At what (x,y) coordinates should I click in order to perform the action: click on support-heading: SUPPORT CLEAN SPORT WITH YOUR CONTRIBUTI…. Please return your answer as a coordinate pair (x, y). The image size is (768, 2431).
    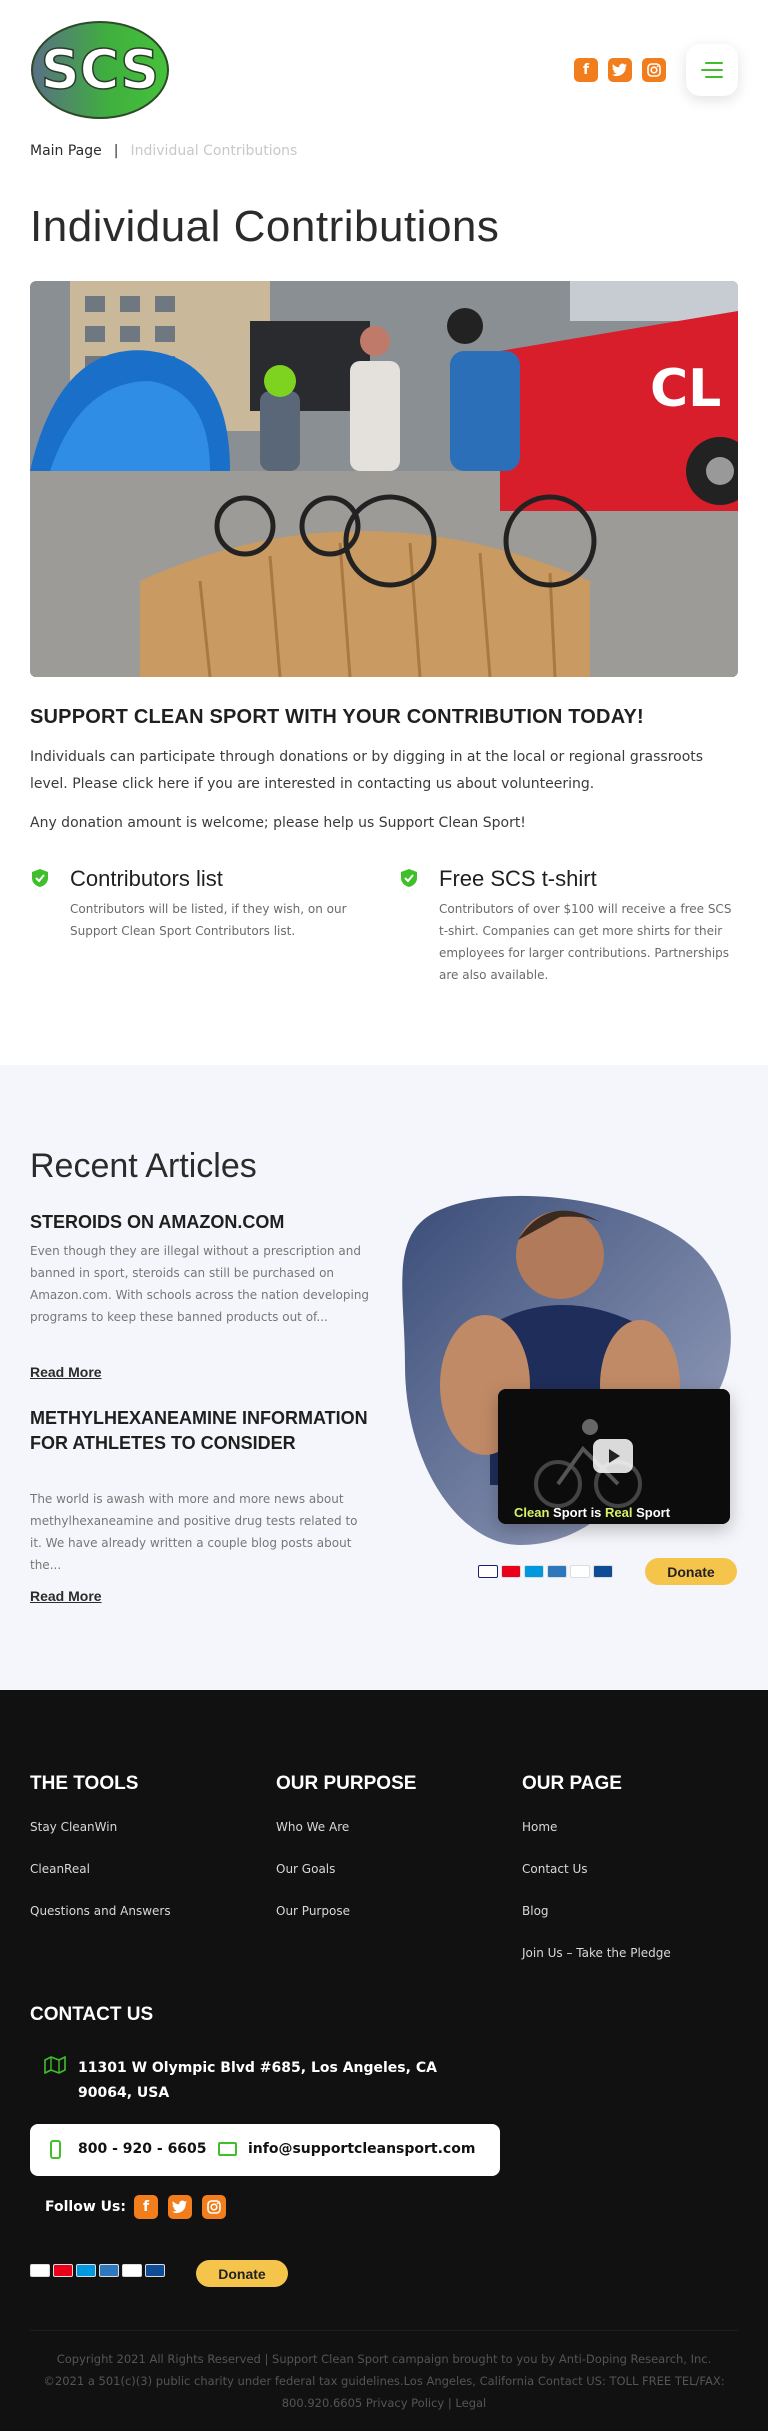
    Looking at the image, I should click on (337, 717).